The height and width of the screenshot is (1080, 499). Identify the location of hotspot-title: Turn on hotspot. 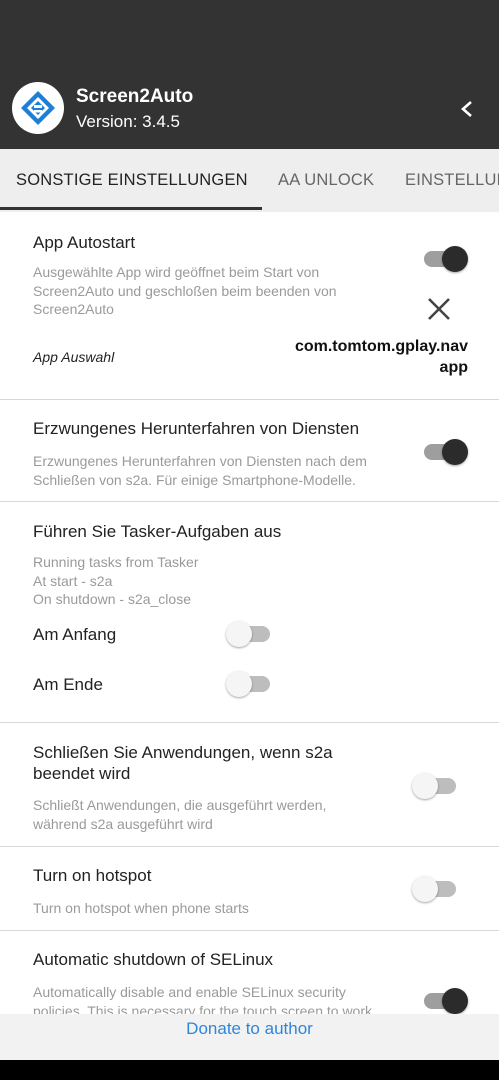
(92, 875).